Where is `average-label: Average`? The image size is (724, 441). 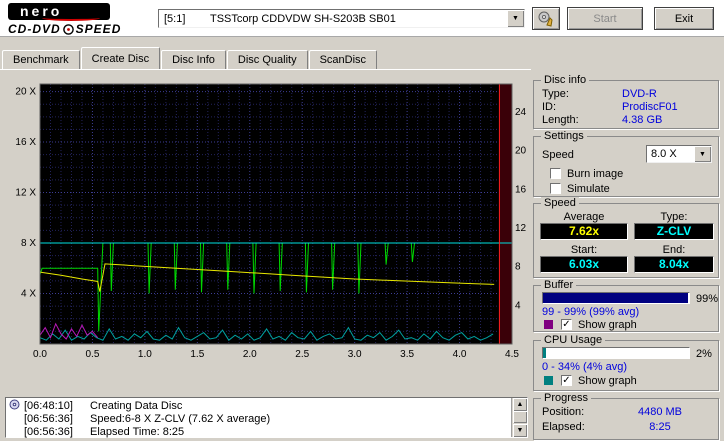
average-label: Average is located at coordinates (584, 217).